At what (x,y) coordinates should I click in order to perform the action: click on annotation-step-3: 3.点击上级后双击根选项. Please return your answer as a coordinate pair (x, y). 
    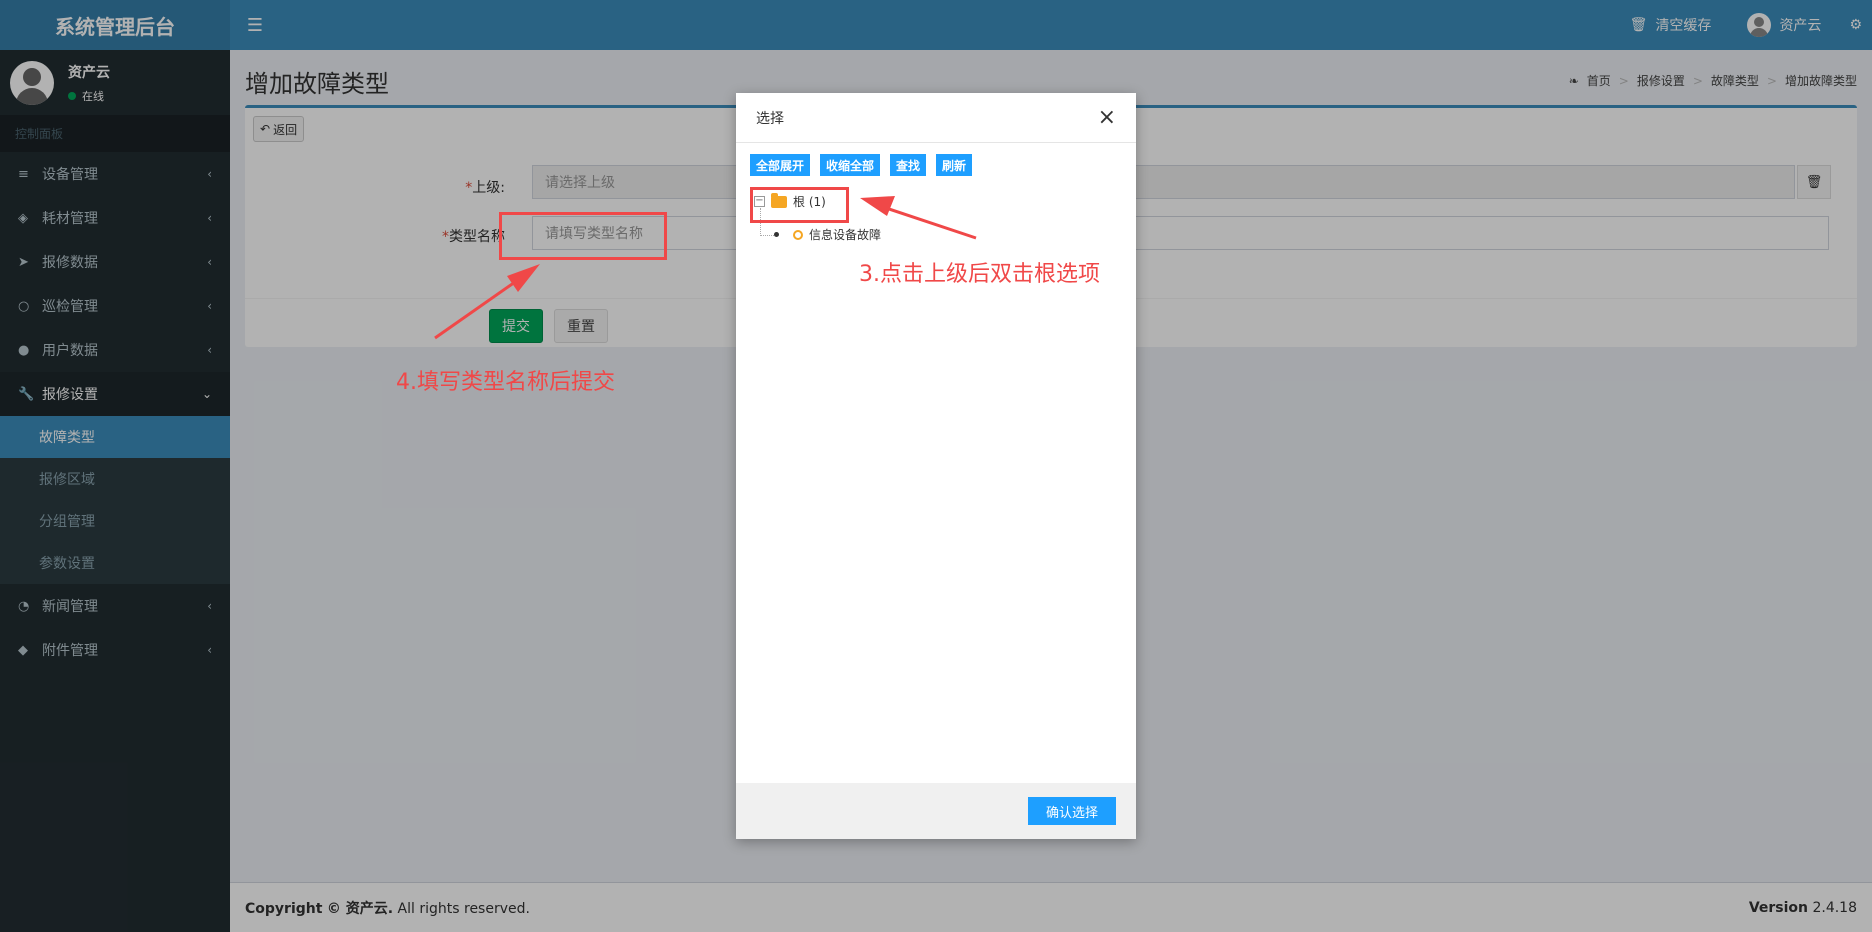
    Looking at the image, I should click on (979, 274).